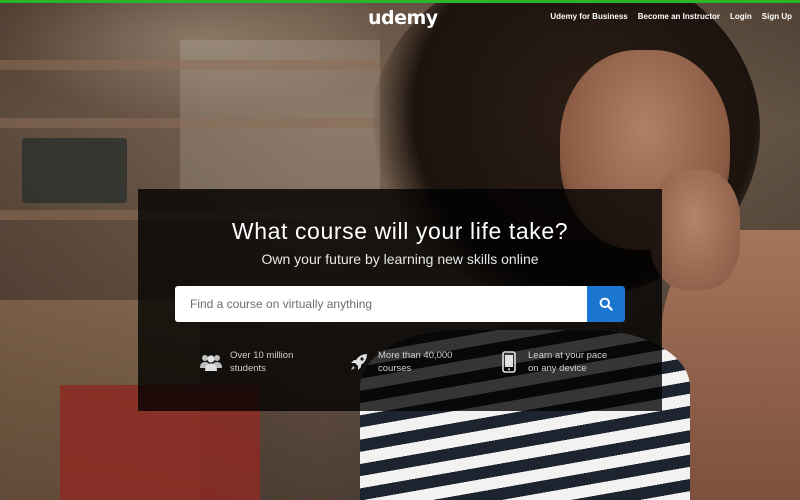 The width and height of the screenshot is (800, 500). What do you see at coordinates (256, 362) in the screenshot?
I see `feature-students: Over 10 million students` at bounding box center [256, 362].